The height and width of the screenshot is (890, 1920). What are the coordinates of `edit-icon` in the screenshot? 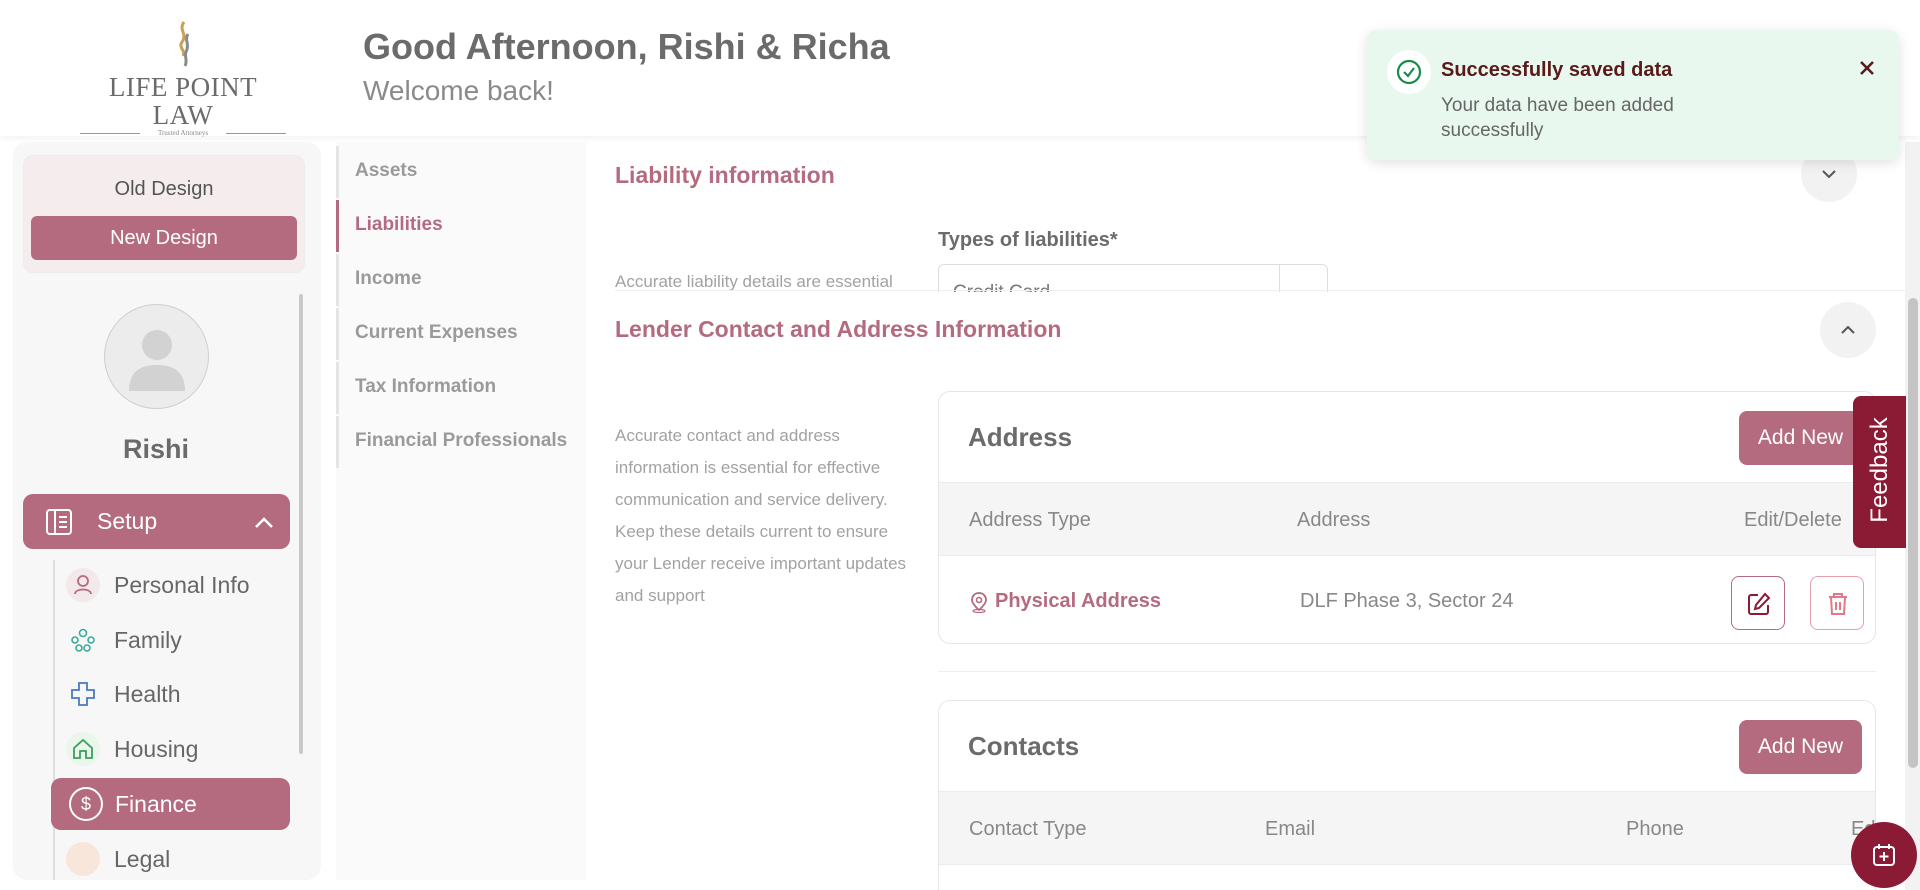 It's located at (1759, 603).